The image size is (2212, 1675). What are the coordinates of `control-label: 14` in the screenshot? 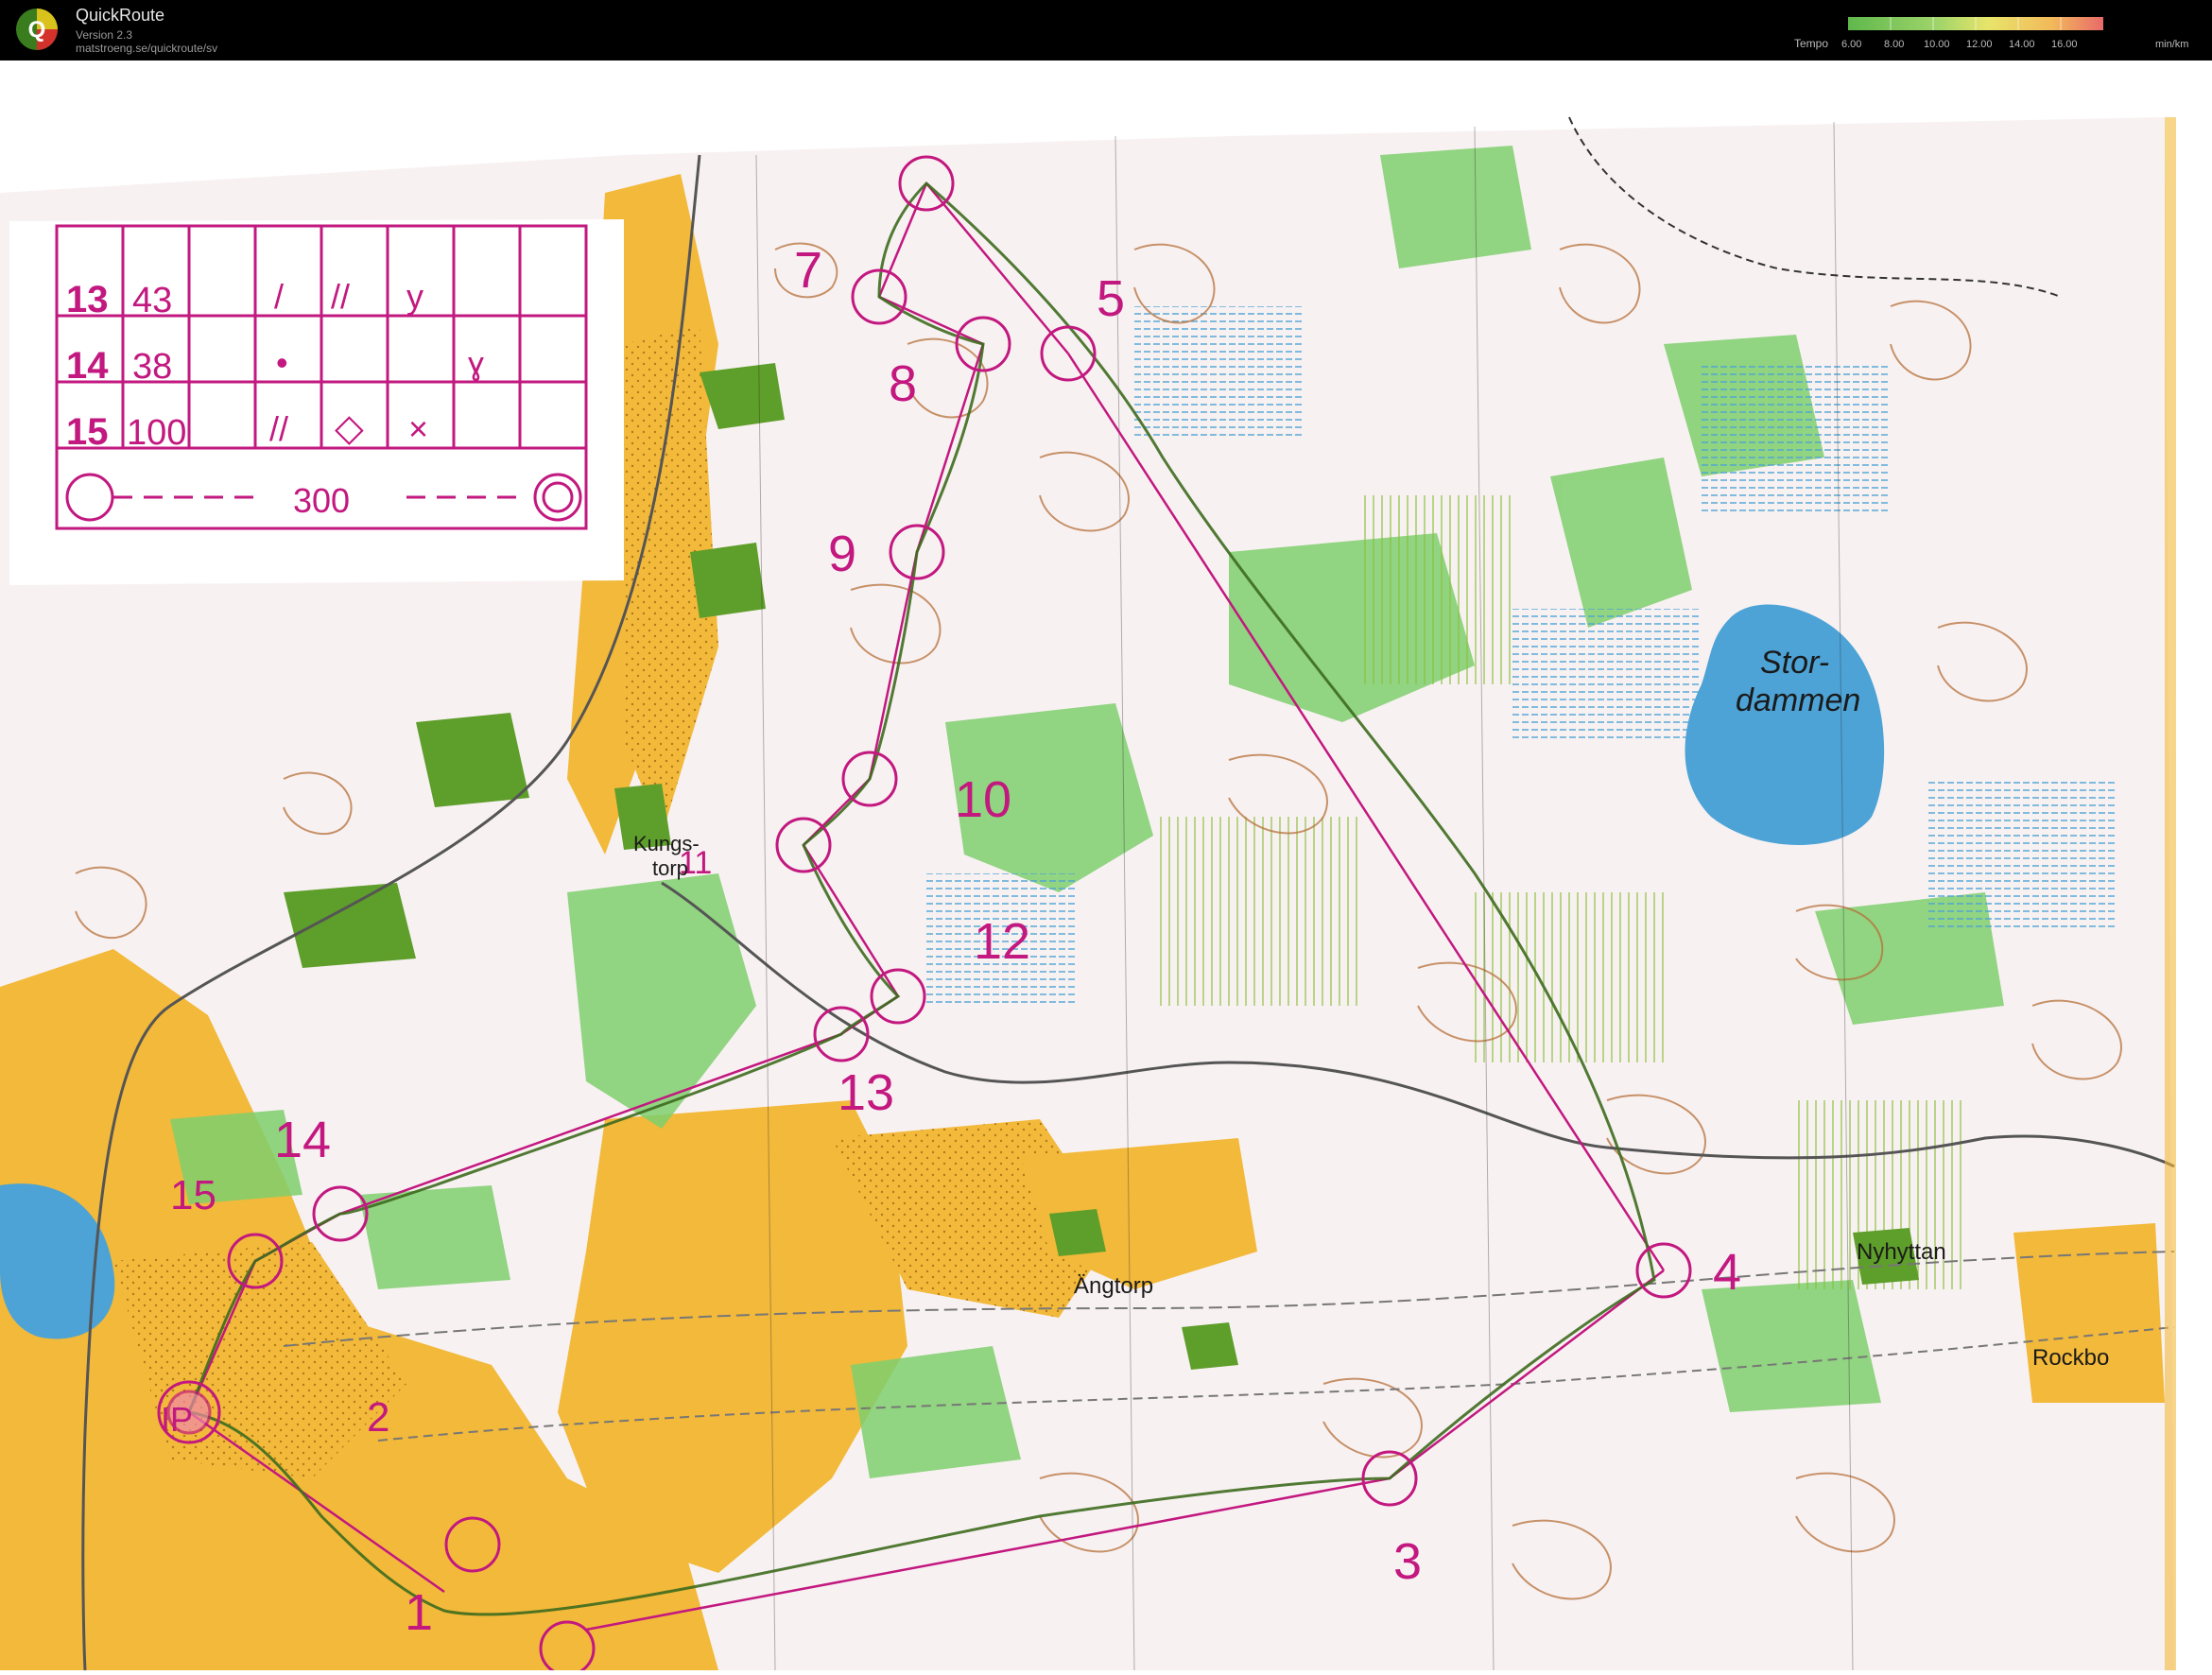 It's located at (302, 1140).